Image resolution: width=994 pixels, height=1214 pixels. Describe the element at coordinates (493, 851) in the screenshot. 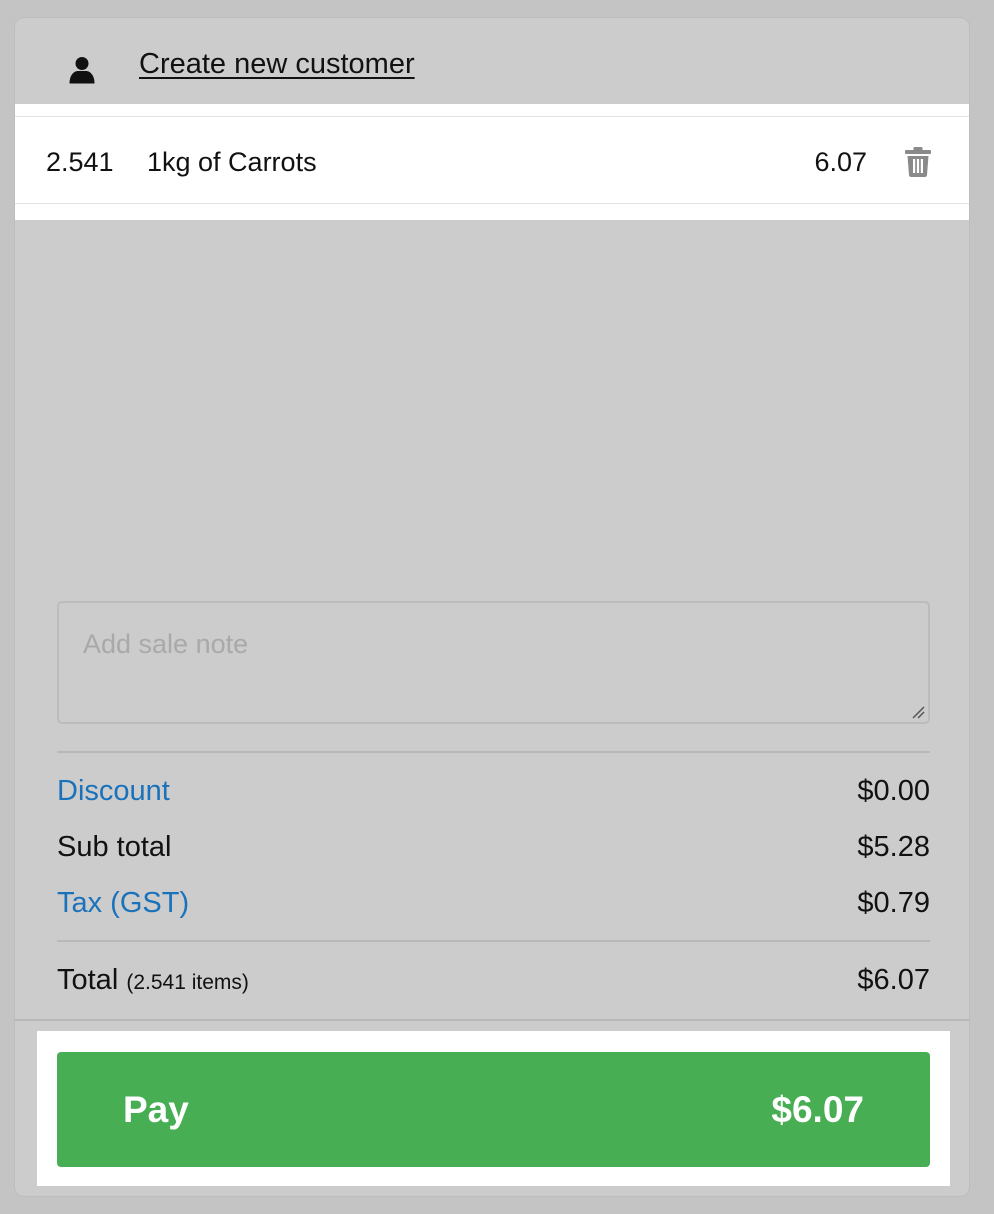

I see `subtotal-row: Sub total $5.28` at that location.